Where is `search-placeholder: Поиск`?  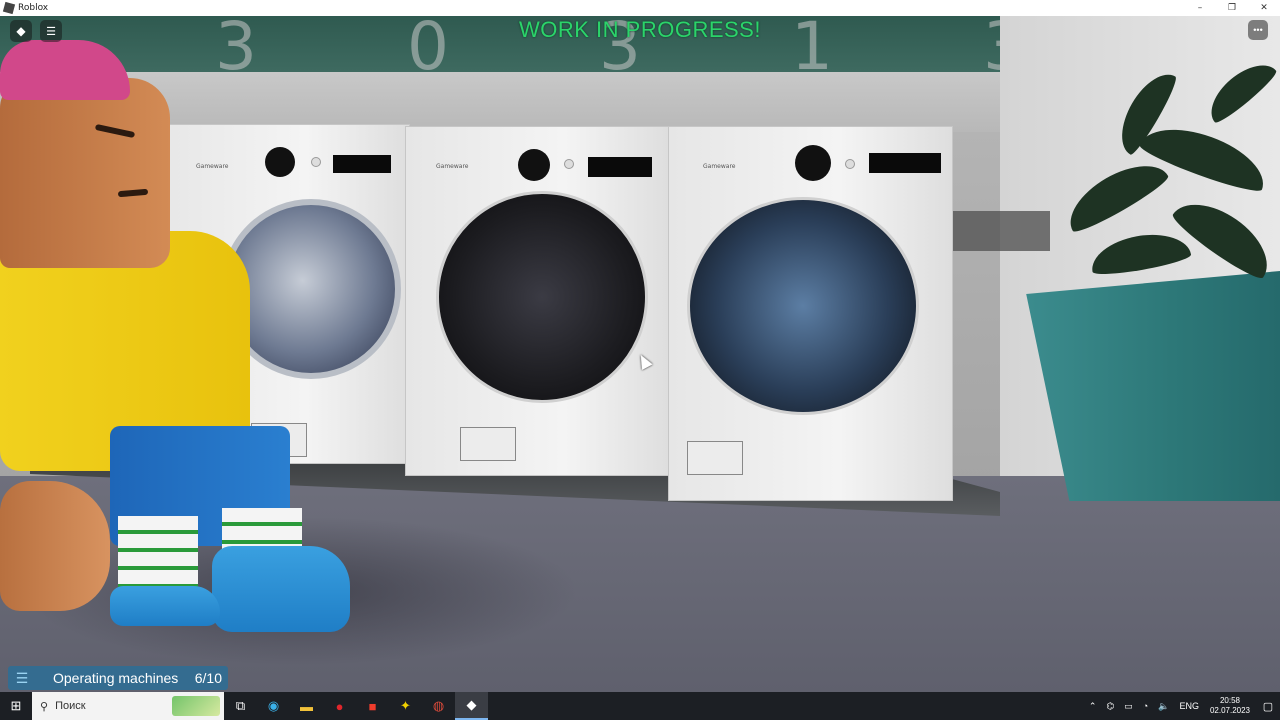 search-placeholder: Поиск is located at coordinates (70, 706).